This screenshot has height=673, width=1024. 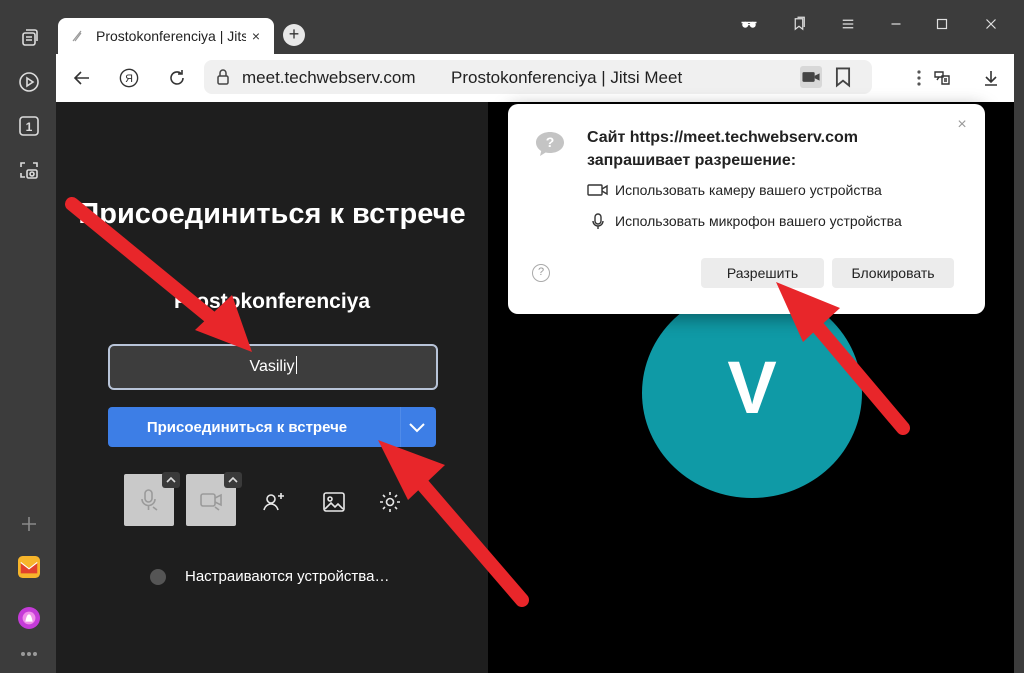 I want to click on screenshot-icon, so click(x=29, y=170).